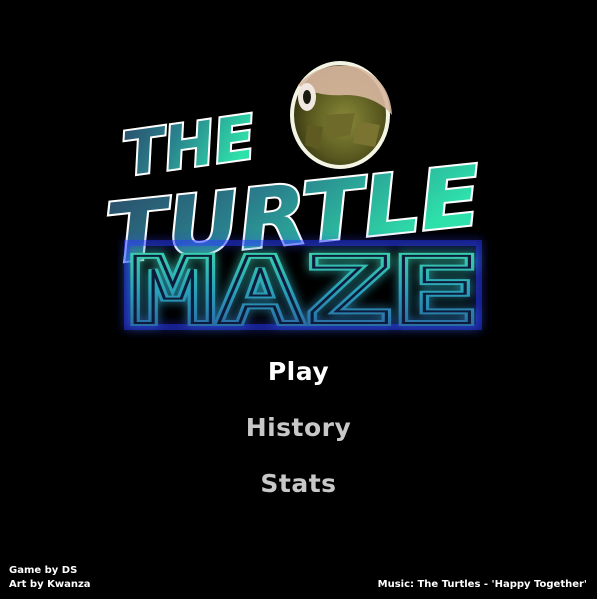 The height and width of the screenshot is (599, 597). I want to click on game-by-credit: Game by DS, so click(43, 570).